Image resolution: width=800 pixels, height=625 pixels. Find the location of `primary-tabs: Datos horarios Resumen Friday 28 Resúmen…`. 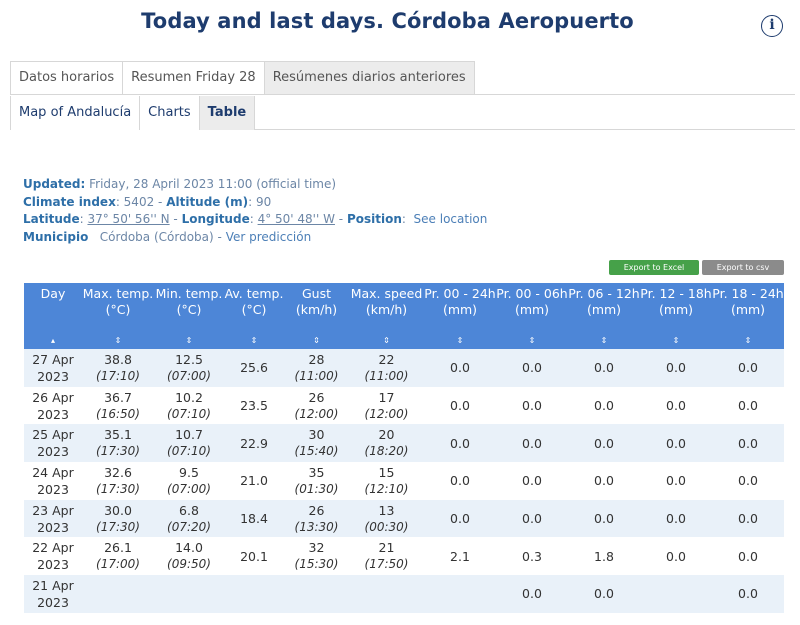

primary-tabs: Datos horarios Resumen Friday 28 Resúmen… is located at coordinates (402, 78).